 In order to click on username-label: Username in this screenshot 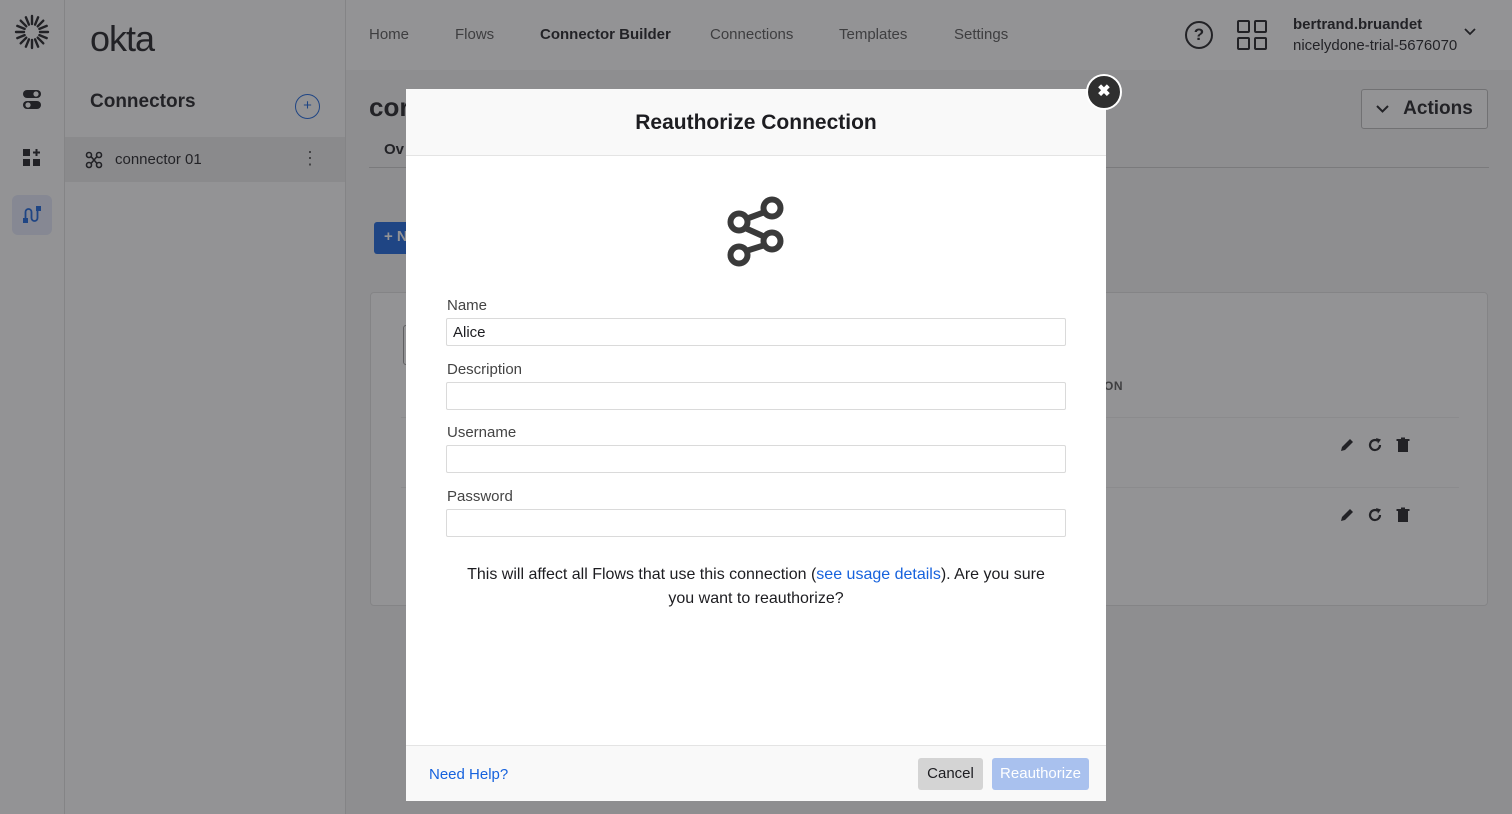, I will do `click(482, 432)`.